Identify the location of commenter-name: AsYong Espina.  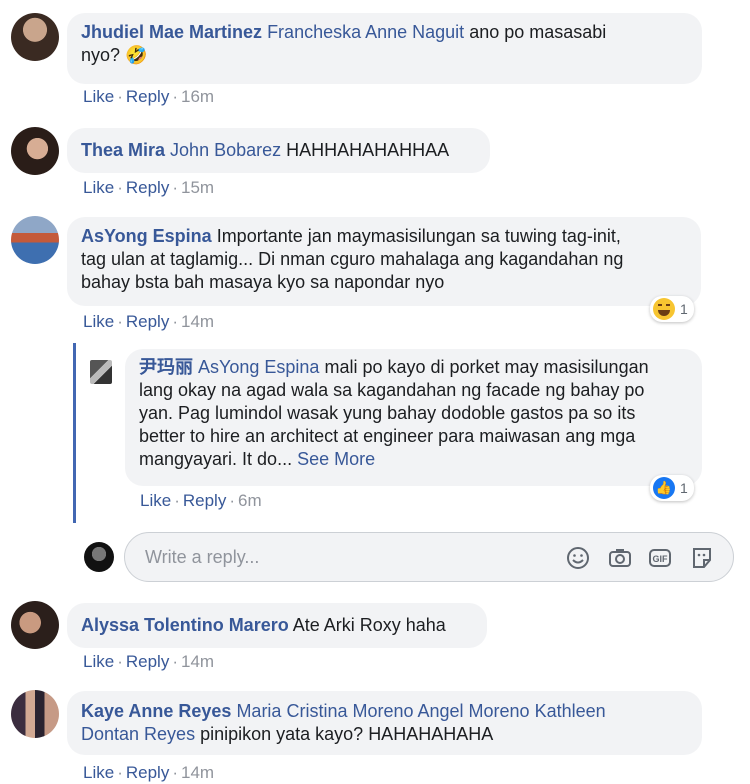
(146, 236).